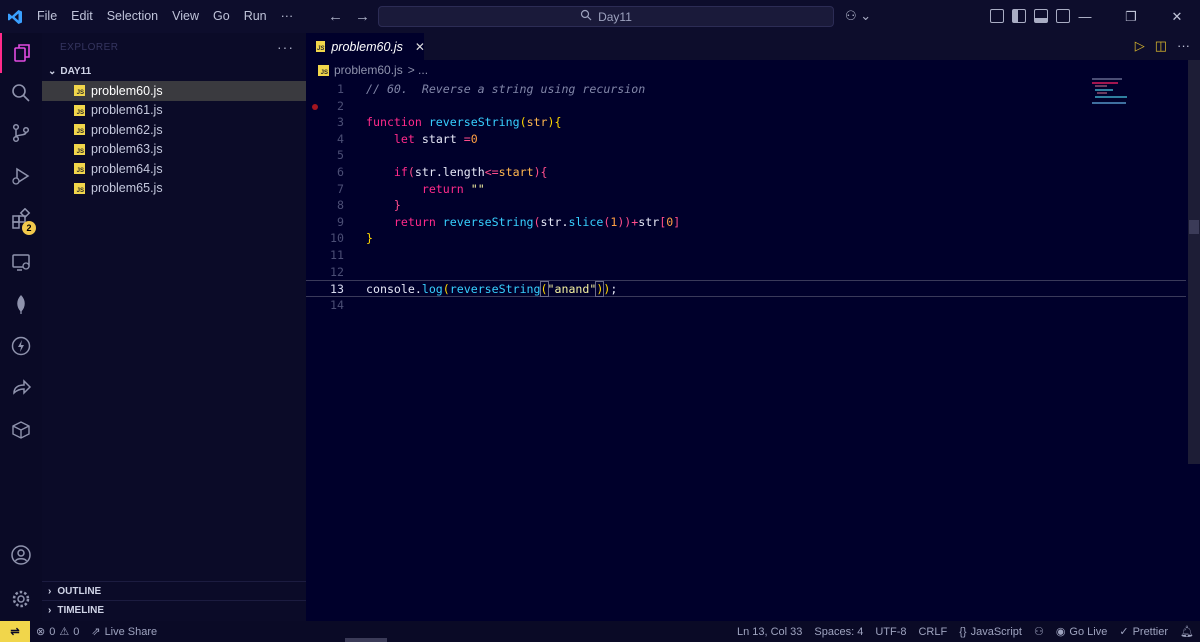 This screenshot has height=642, width=1200. I want to click on folder-label: DAY11, so click(76, 71).